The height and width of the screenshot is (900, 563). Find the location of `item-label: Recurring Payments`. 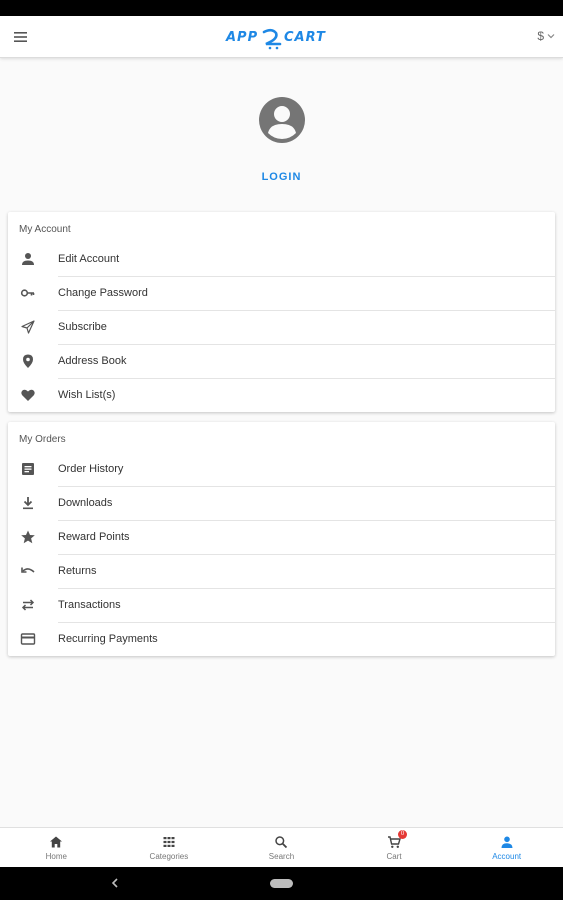

item-label: Recurring Payments is located at coordinates (108, 639).